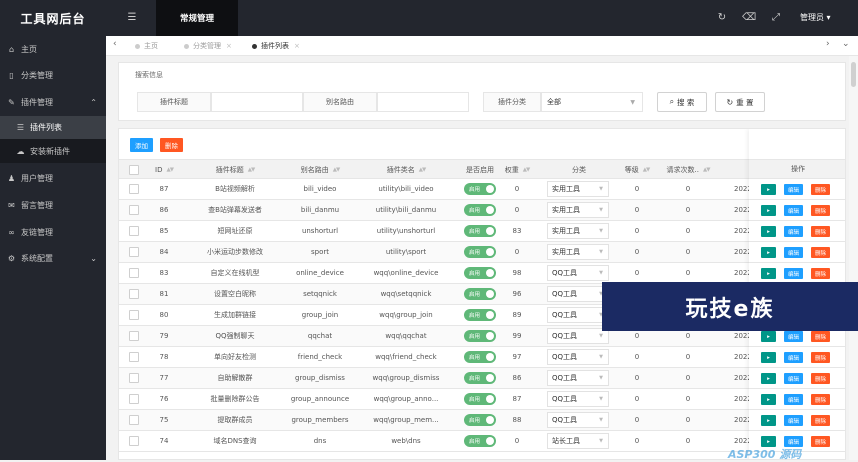 Image resolution: width=858 pixels, height=462 pixels. I want to click on tab-plugin-list: 插件列表 ×, so click(276, 46).